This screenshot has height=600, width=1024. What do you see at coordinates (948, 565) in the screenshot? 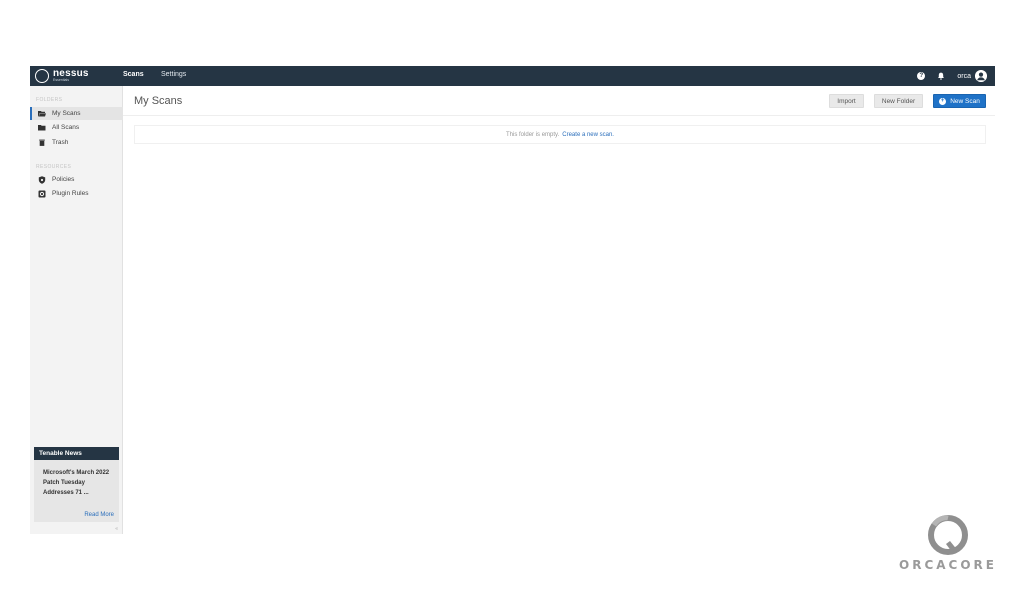
I see `watermark-text: ORCACORE` at bounding box center [948, 565].